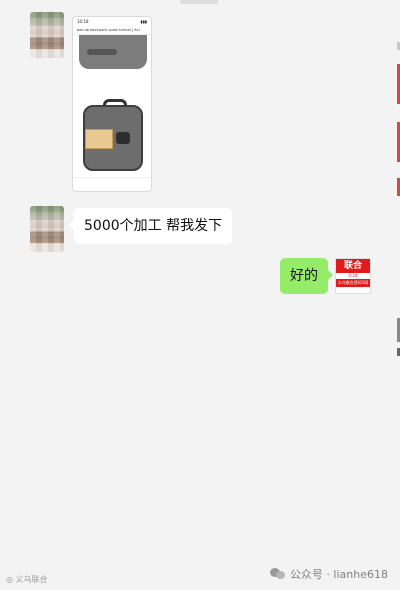 The height and width of the screenshot is (590, 400). I want to click on top-tab, so click(199, 2).